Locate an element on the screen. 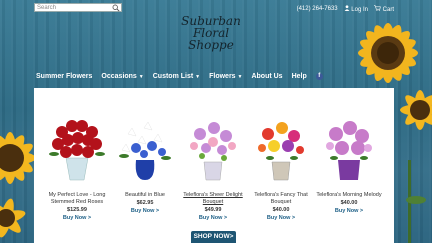  product-name: Teleflora's Fancy That Bouquet is located at coordinates (281, 199).